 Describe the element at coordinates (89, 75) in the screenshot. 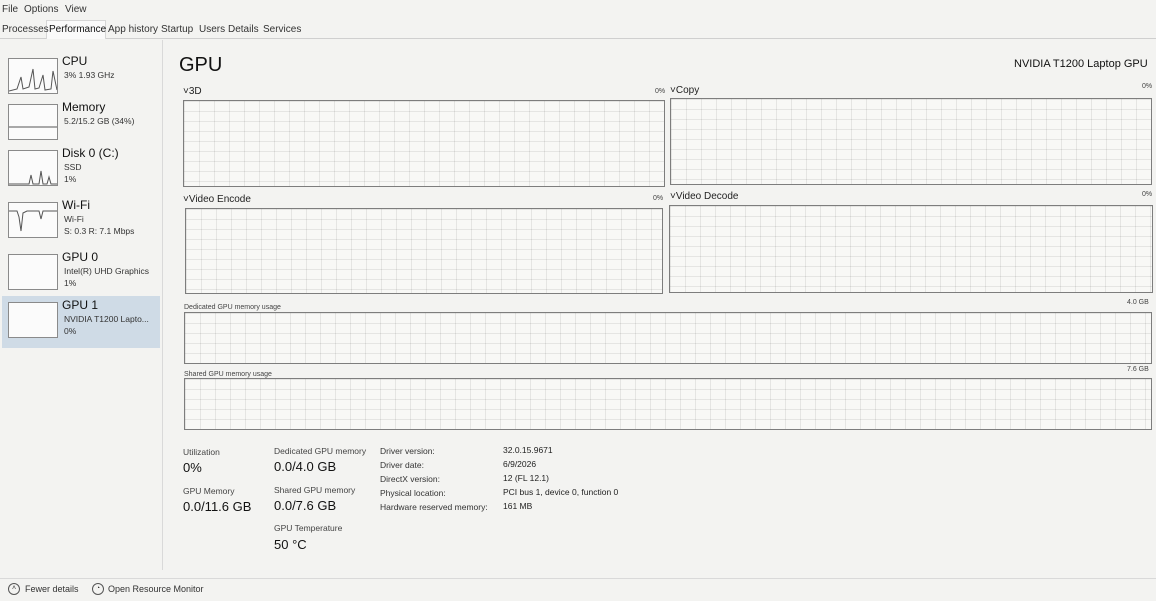

I see `sidebar-item-detail: 3% 1.93 GHz` at that location.